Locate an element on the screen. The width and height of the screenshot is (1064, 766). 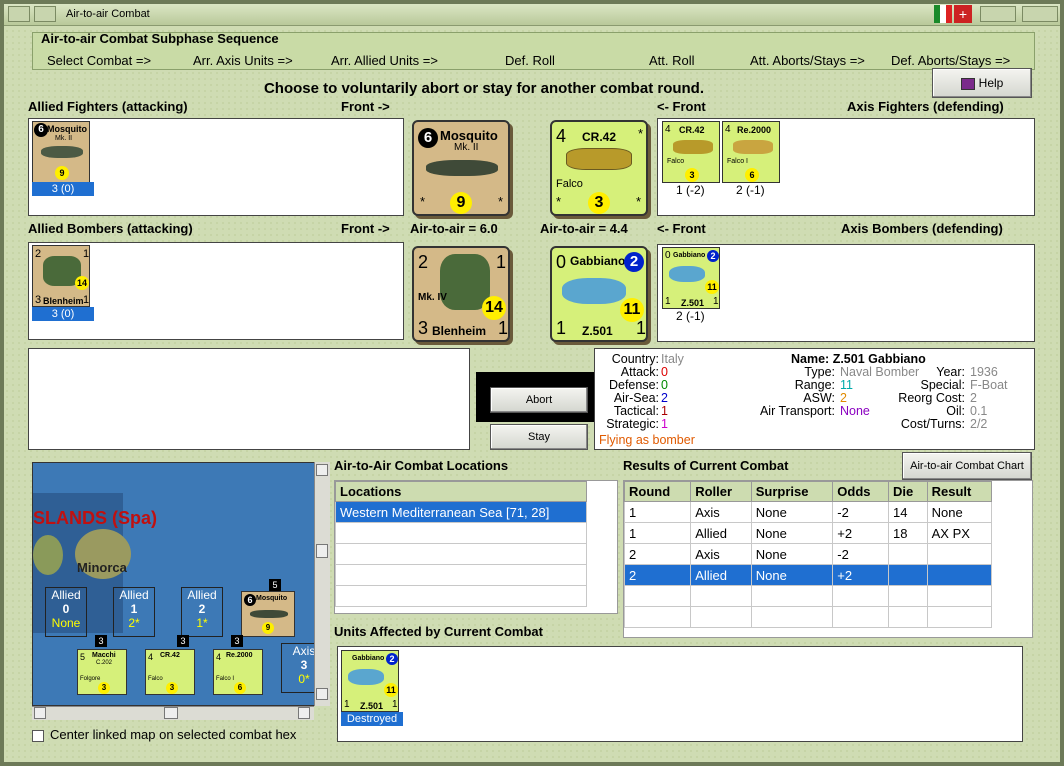
location-row: Western Mediterranean Sea [71, 28] is located at coordinates (461, 512).